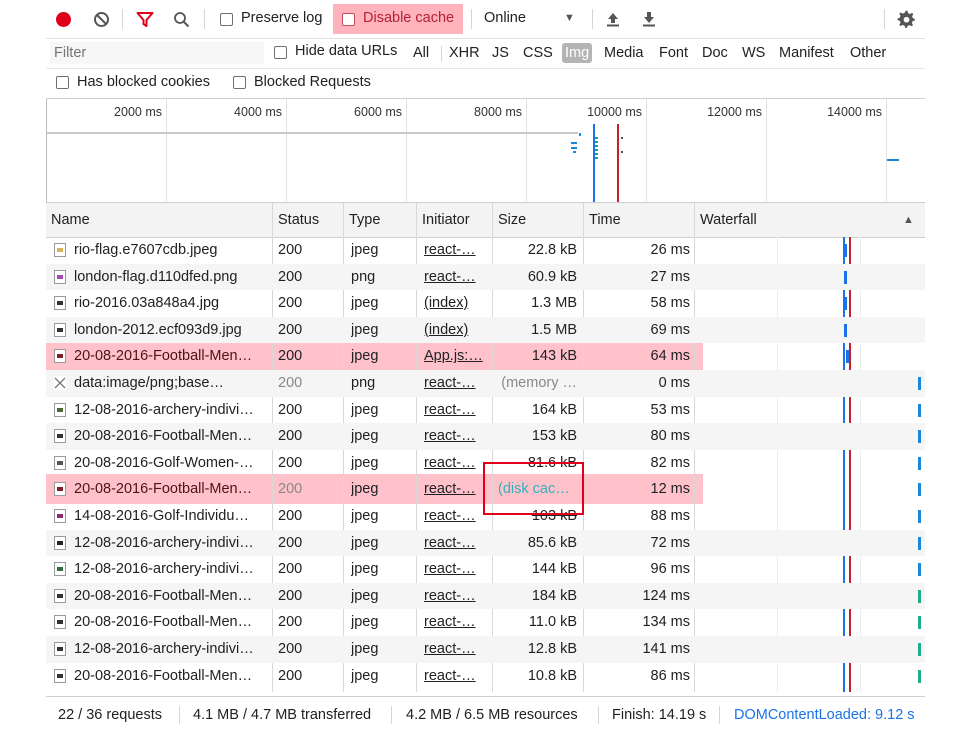 This screenshot has height=733, width=966. Describe the element at coordinates (282, 18) in the screenshot. I see `preserve-log-label: Preserve log` at that location.